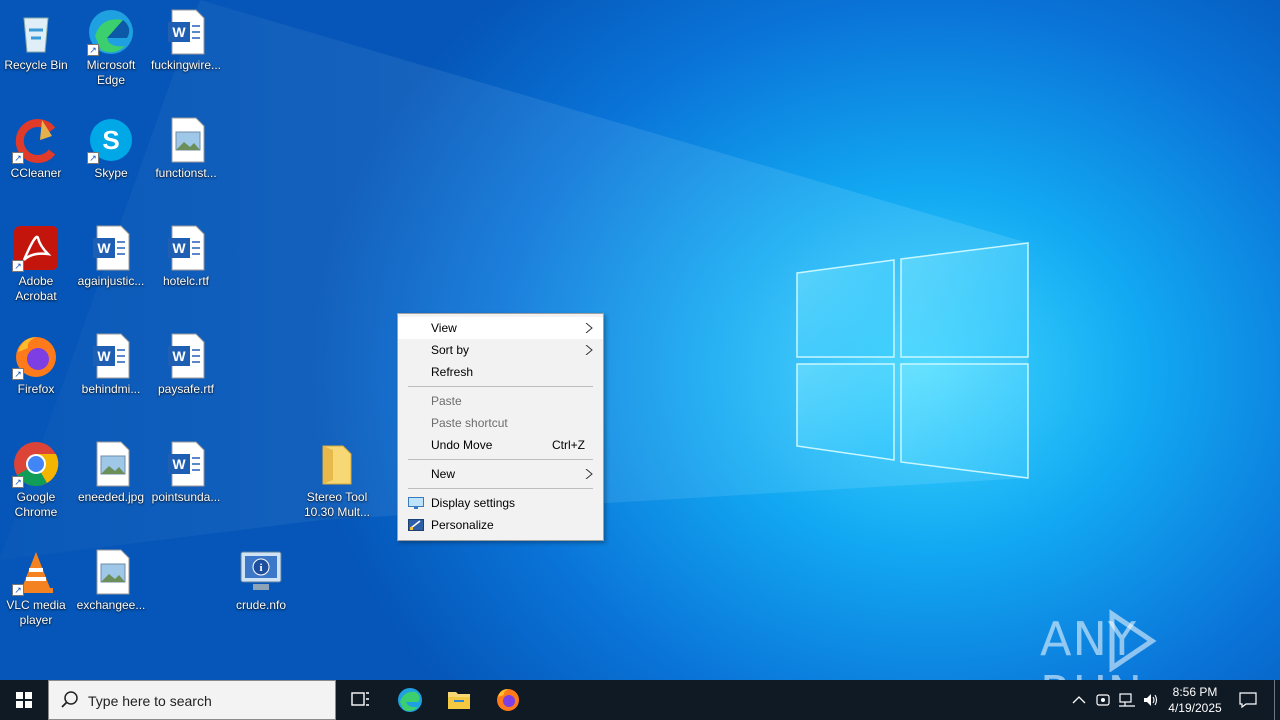  What do you see at coordinates (1079, 700) in the screenshot?
I see `chevron-up-icon` at bounding box center [1079, 700].